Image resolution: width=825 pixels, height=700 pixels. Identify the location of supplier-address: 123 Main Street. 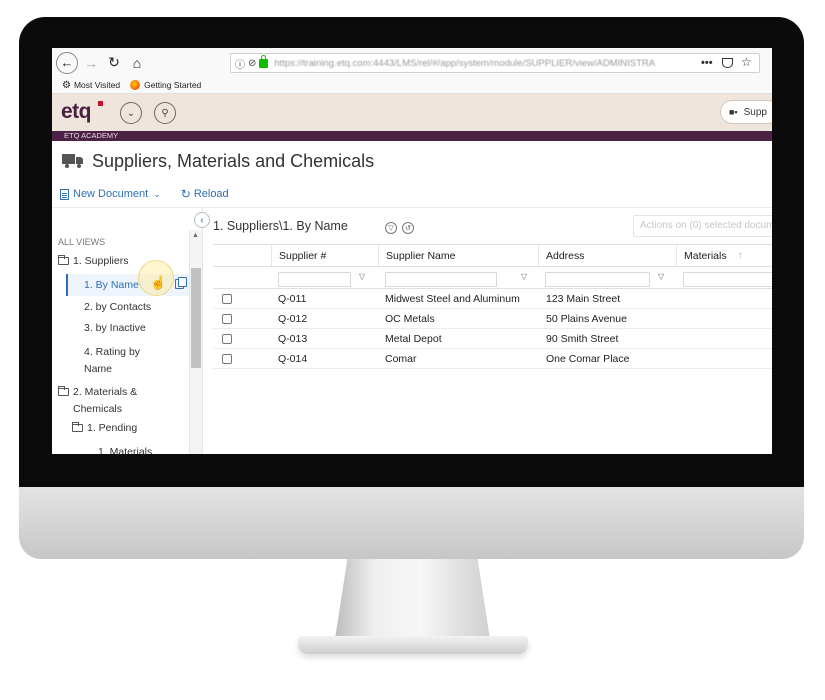
(583, 299).